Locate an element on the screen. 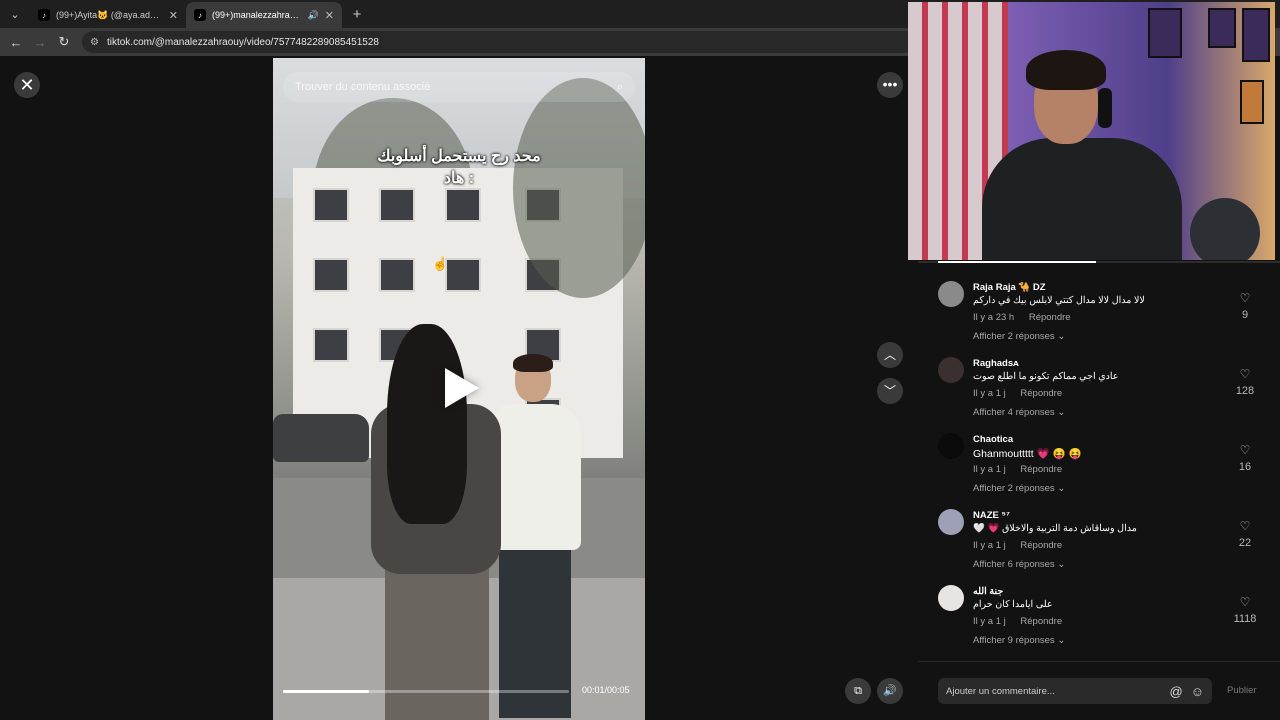 The width and height of the screenshot is (1280, 720). like-button: ♡ 16 is located at coordinates (1245, 458).